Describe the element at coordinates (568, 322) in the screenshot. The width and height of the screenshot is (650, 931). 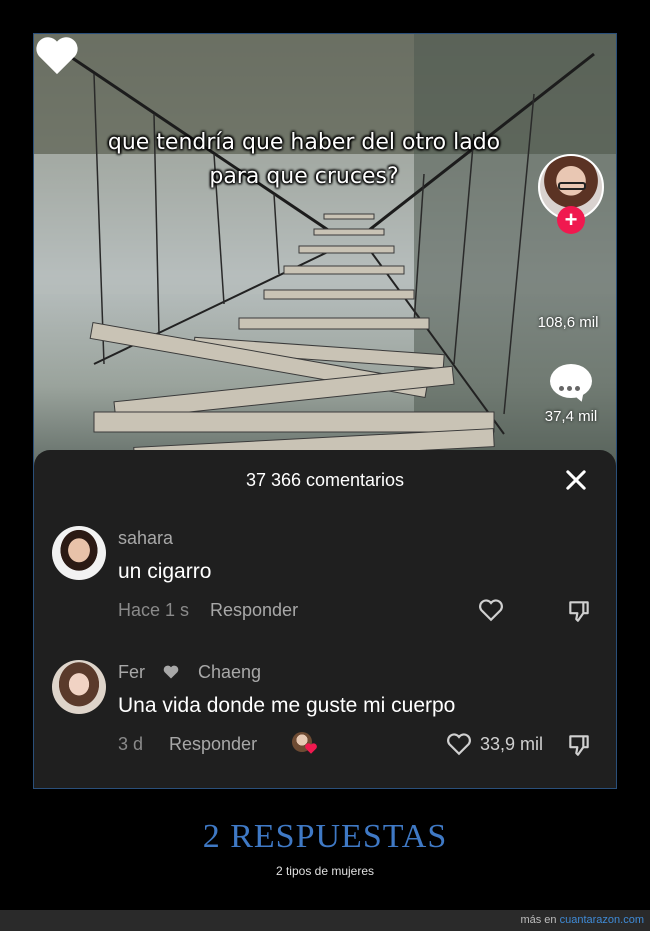
I see `like-count: 108,6 mil` at that location.